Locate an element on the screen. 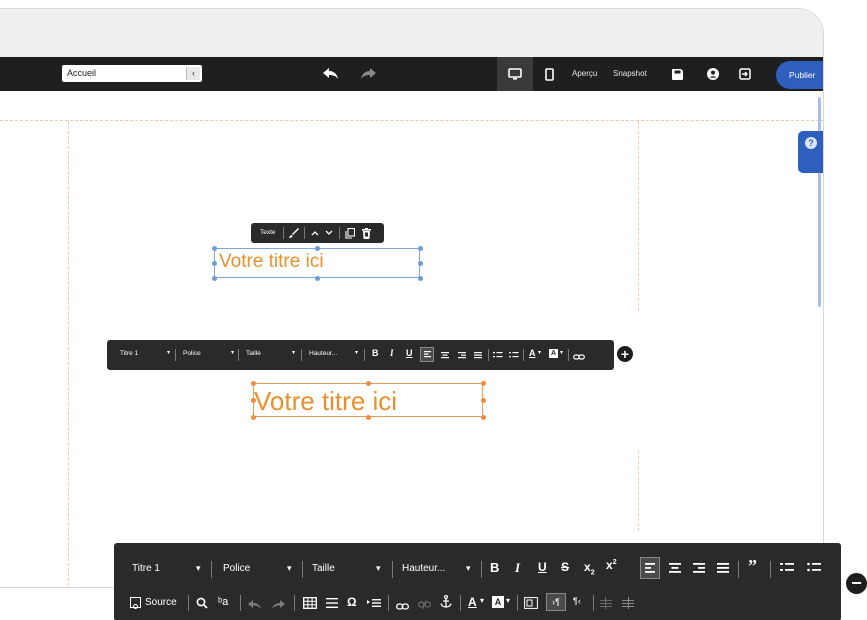 The image size is (867, 620). underline-icon: U is located at coordinates (542, 567).